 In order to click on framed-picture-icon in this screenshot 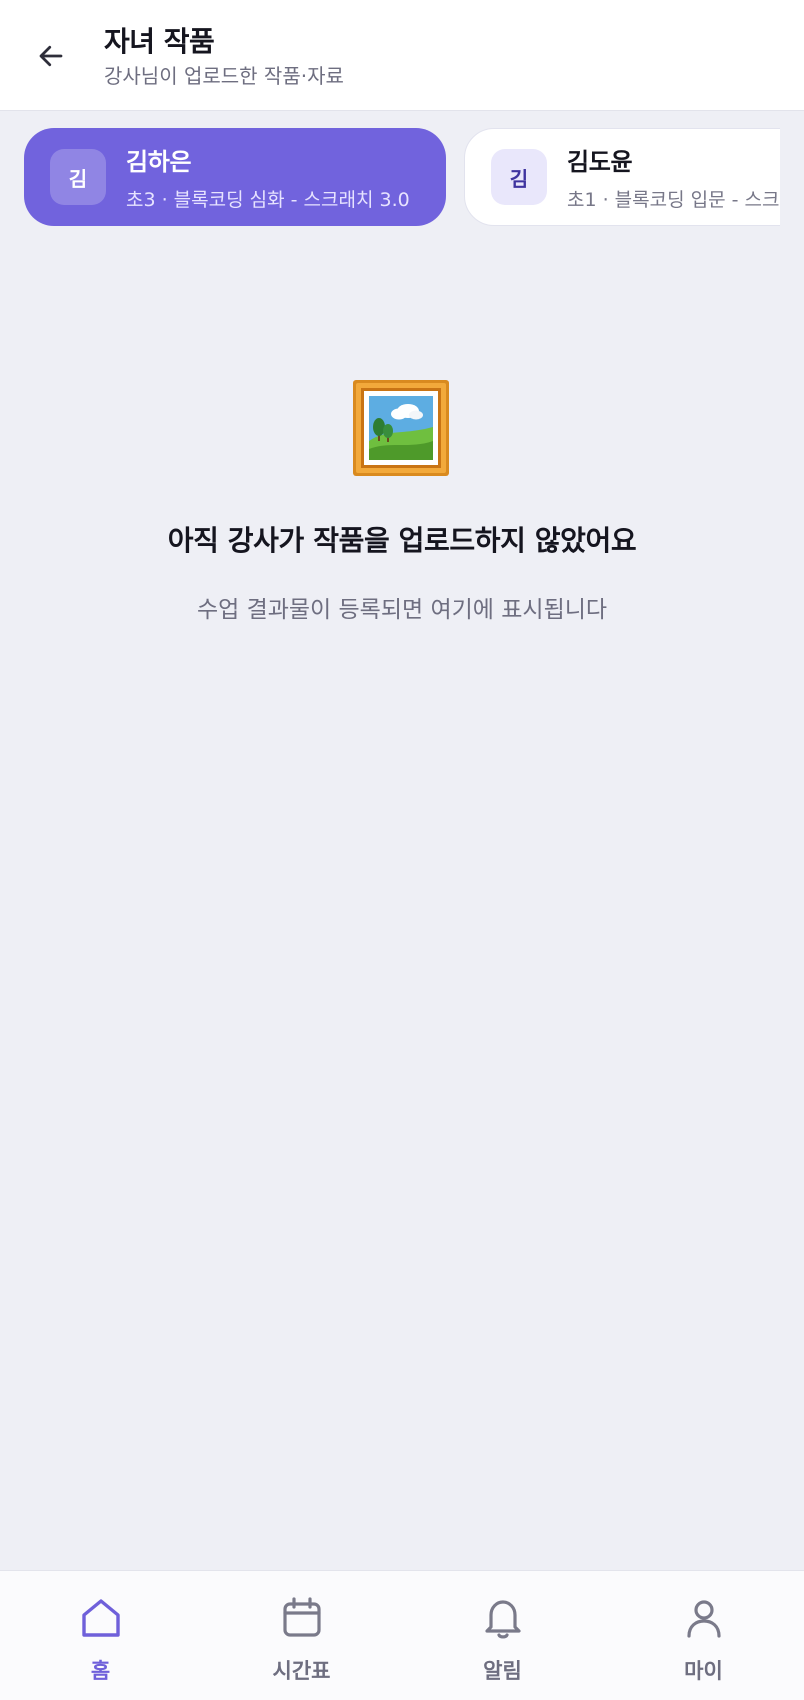, I will do `click(401, 428)`.